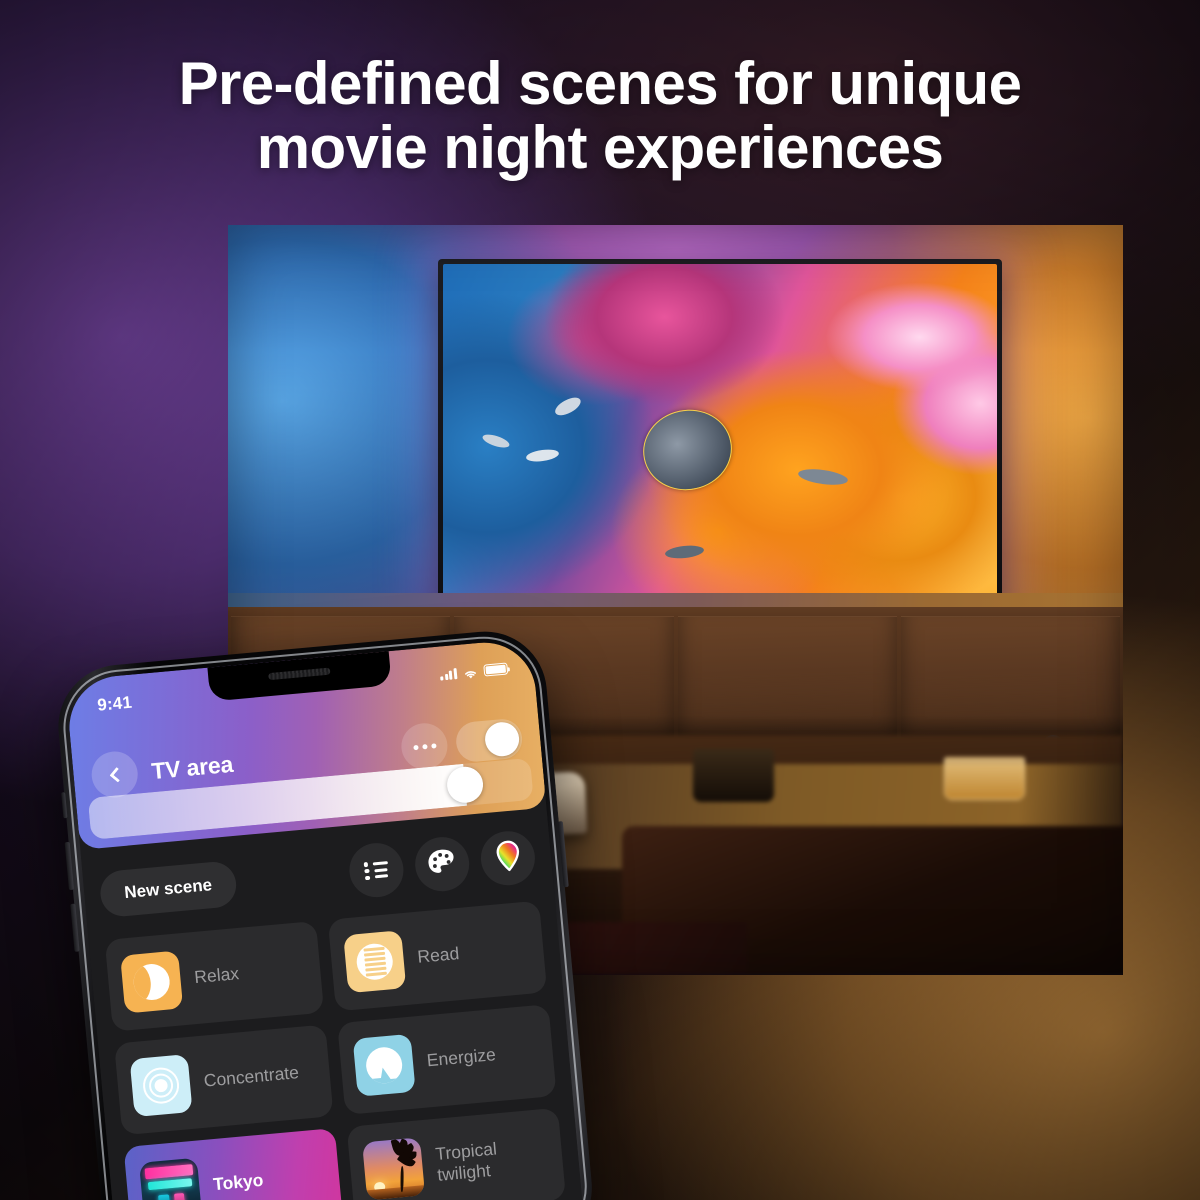  I want to click on scene-label: Relax, so click(216, 975).